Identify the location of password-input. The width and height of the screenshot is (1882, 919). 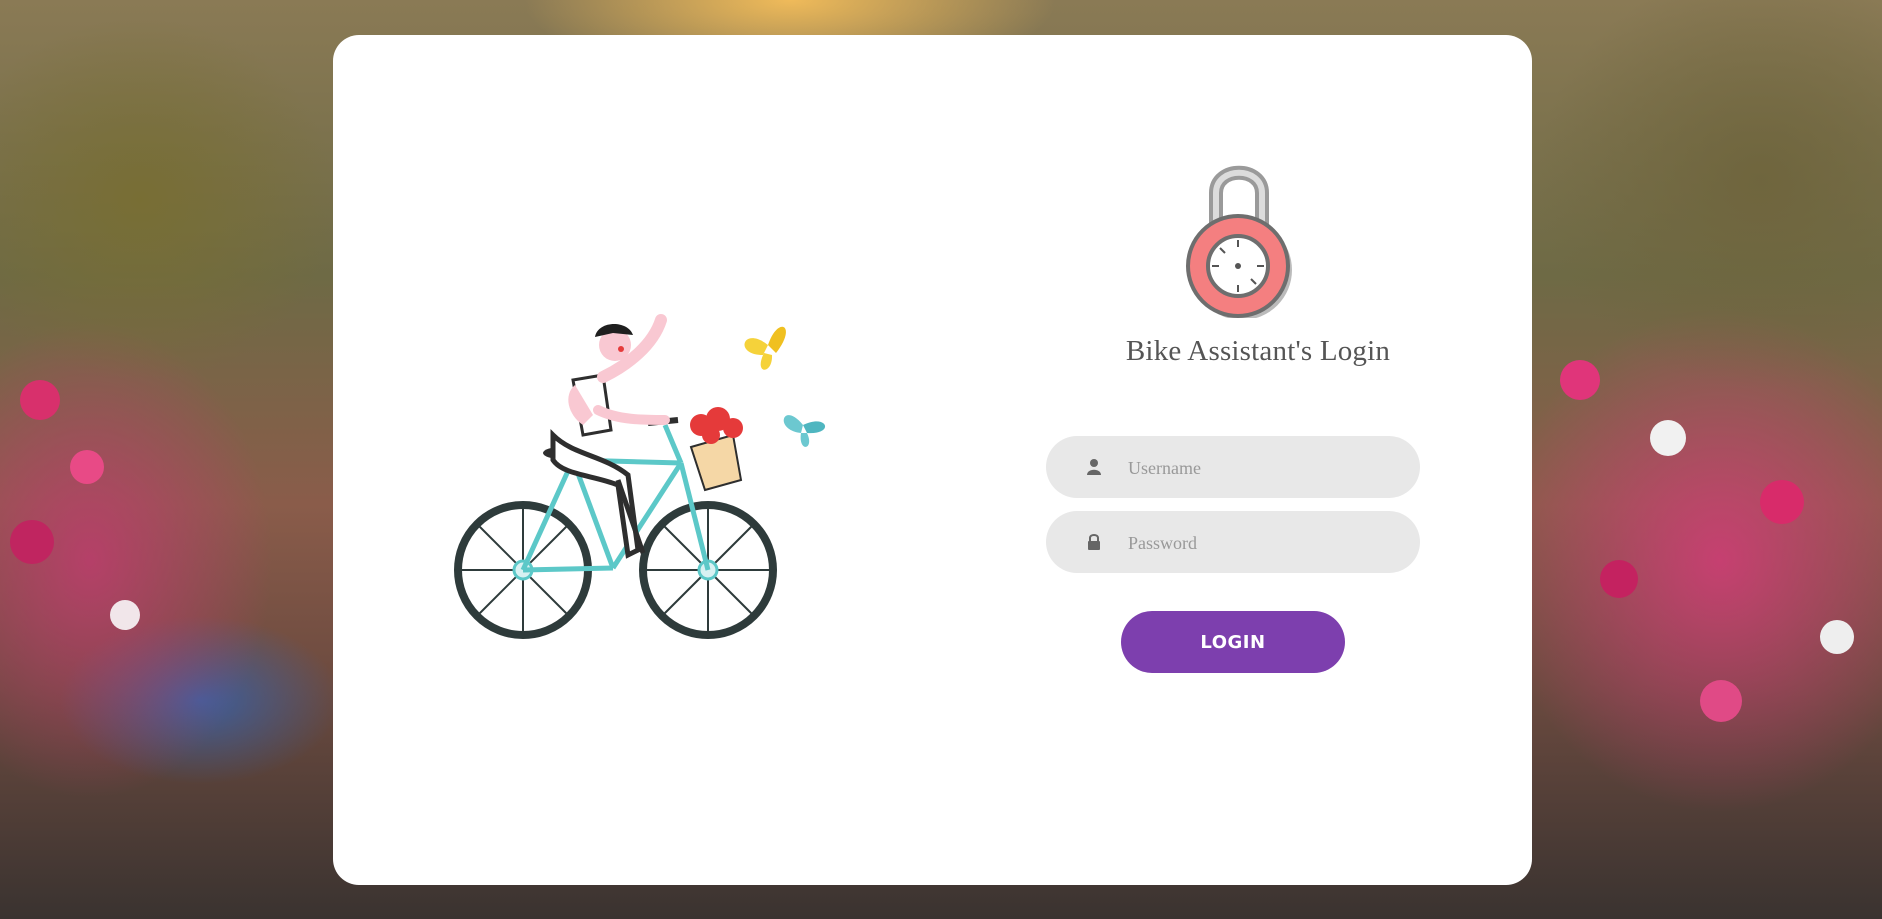
(1263, 543).